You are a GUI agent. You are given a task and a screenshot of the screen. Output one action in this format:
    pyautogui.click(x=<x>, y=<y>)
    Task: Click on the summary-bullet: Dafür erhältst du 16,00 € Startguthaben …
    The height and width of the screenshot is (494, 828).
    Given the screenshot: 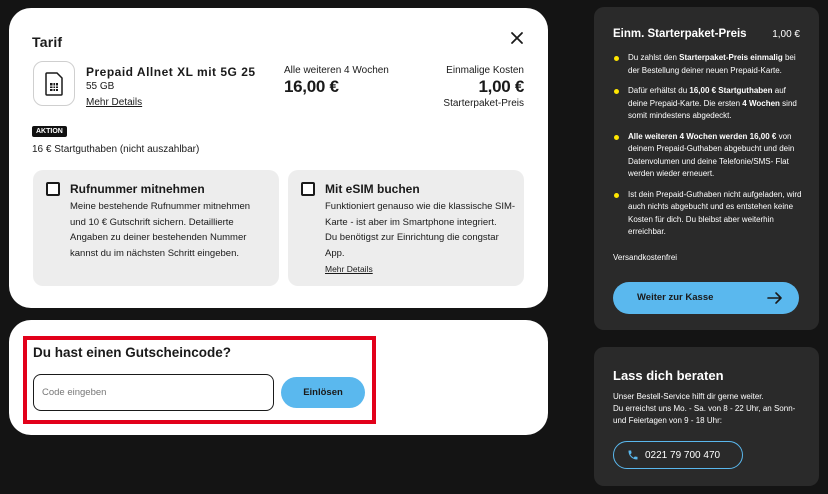 What is the action you would take?
    pyautogui.click(x=708, y=104)
    